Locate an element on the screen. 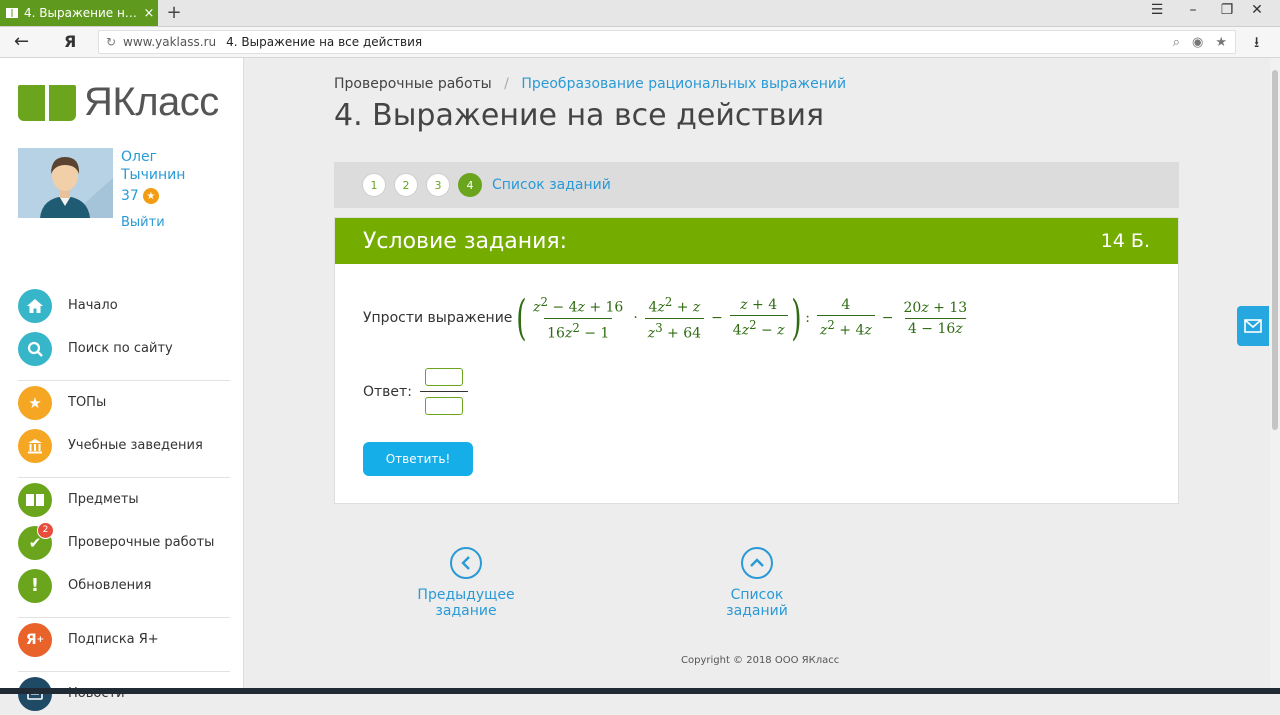 The width and height of the screenshot is (1280, 715). minimize-icon: – is located at coordinates (1193, 10).